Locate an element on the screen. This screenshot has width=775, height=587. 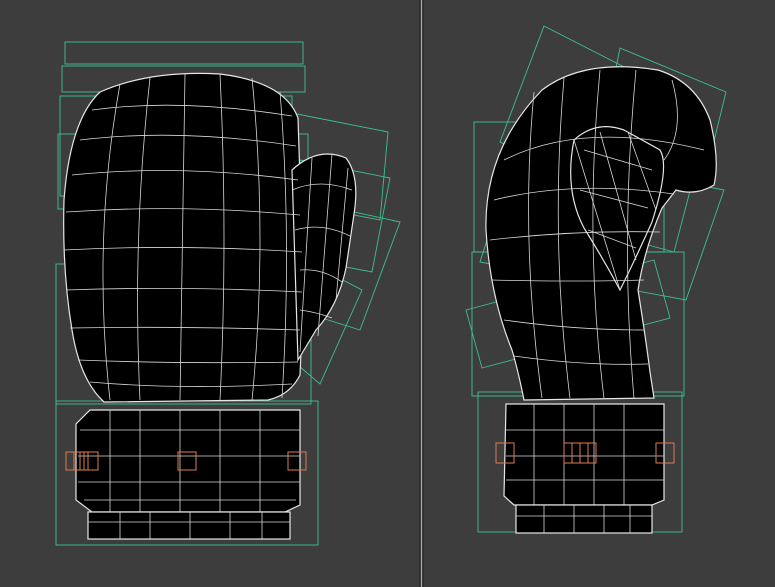
glove-cuff-side is located at coordinates (584, 468).